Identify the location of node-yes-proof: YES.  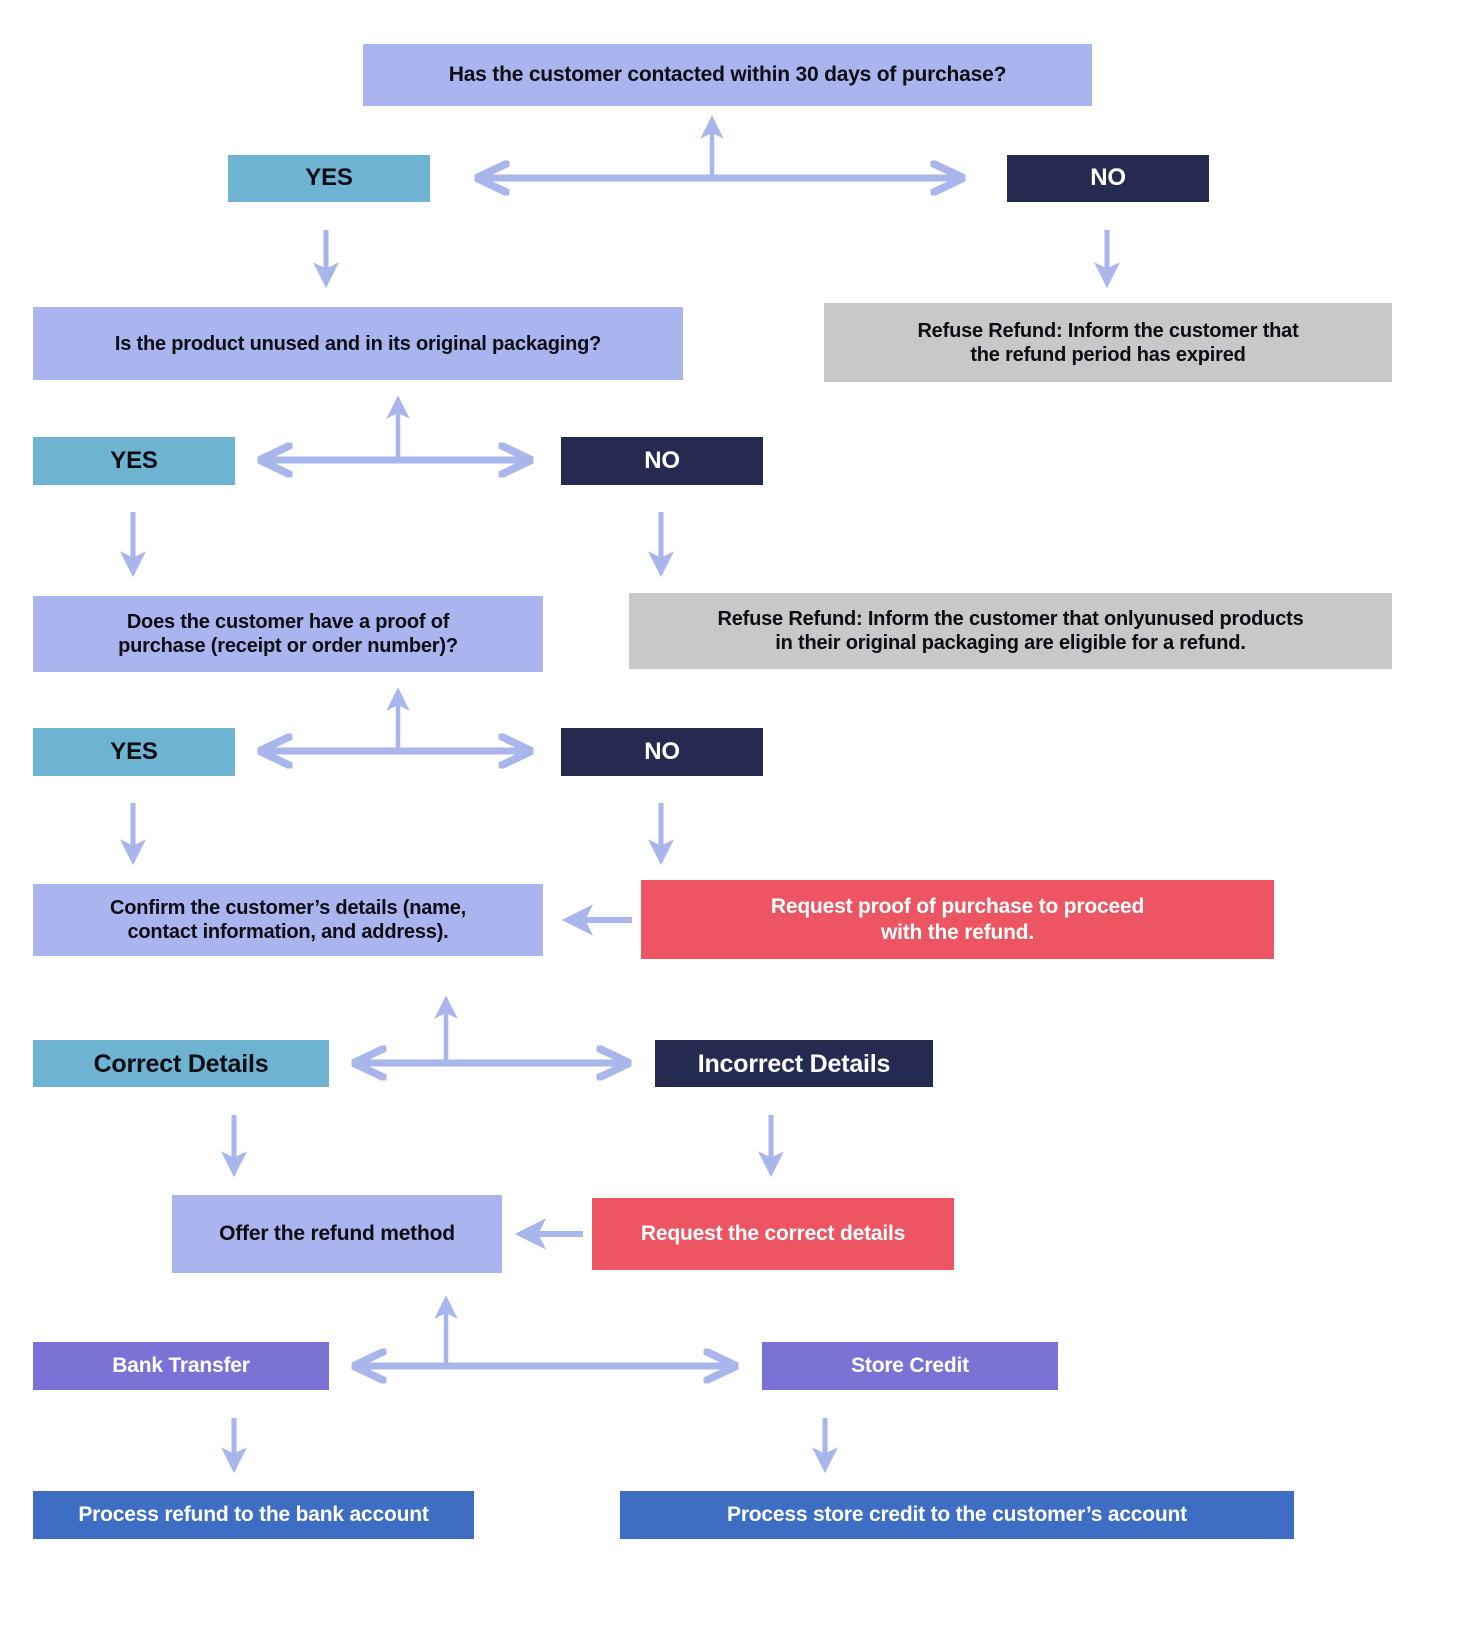
(134, 752).